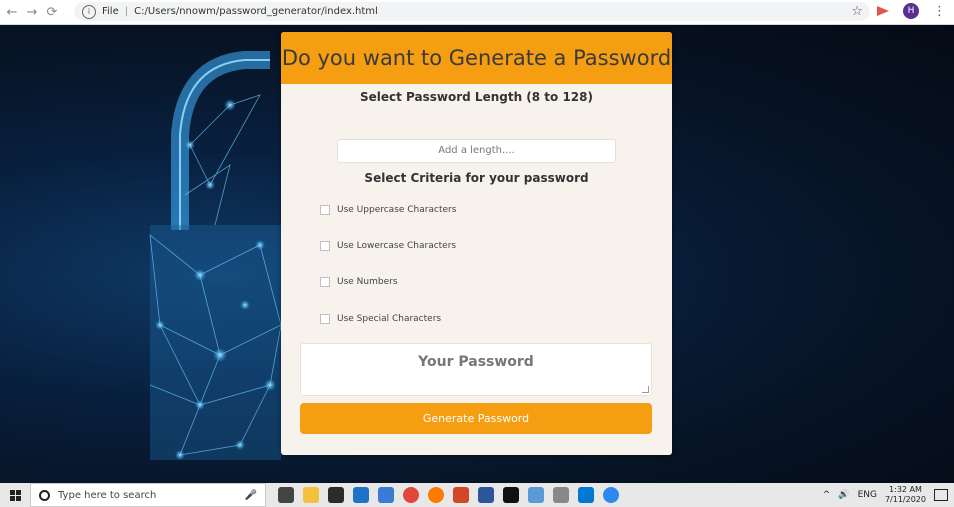 The width and height of the screenshot is (954, 507). Describe the element at coordinates (397, 246) in the screenshot. I see `lowercase-label: Use Lowercase Characters` at that location.